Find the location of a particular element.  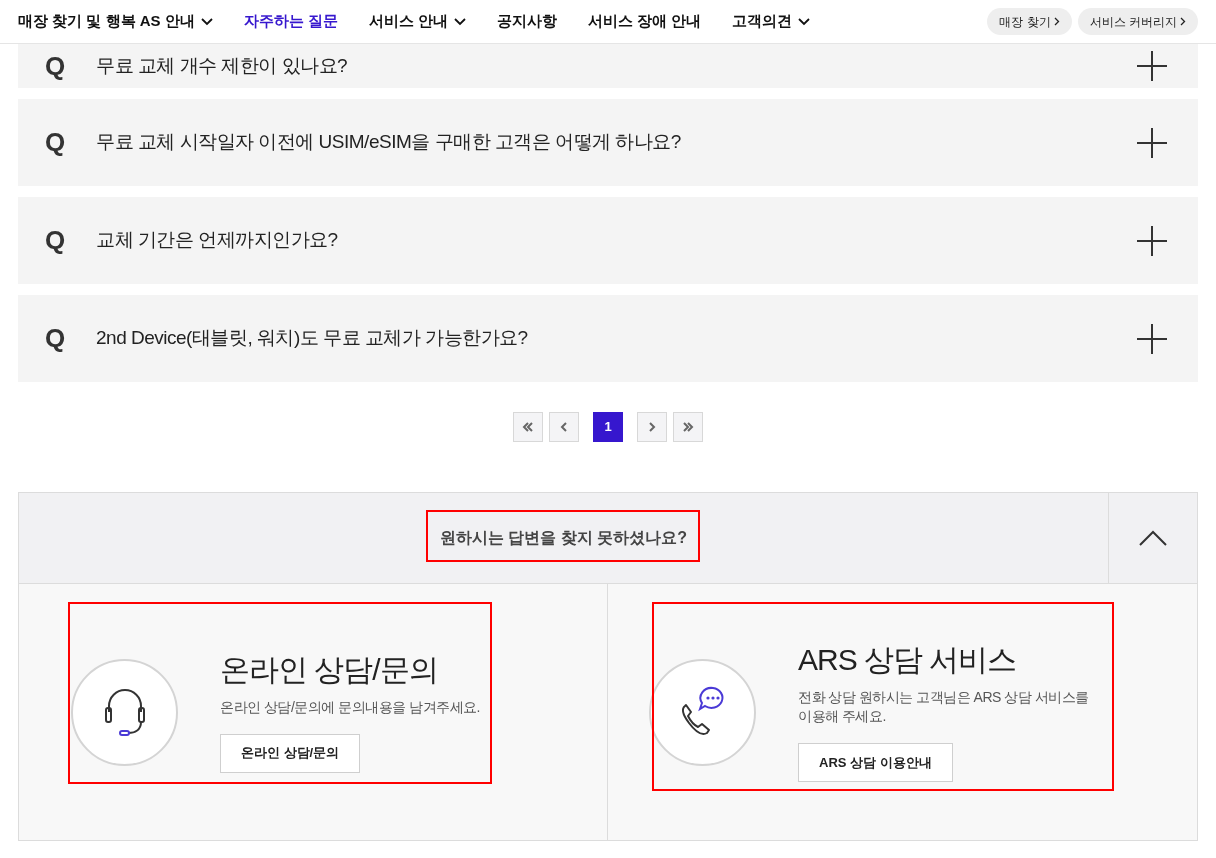

faq-item: Q 무료 교체 시작일자 이전에 USIM/eSIM을 구매한 고객은 어떻게 하나요? is located at coordinates (608, 142).